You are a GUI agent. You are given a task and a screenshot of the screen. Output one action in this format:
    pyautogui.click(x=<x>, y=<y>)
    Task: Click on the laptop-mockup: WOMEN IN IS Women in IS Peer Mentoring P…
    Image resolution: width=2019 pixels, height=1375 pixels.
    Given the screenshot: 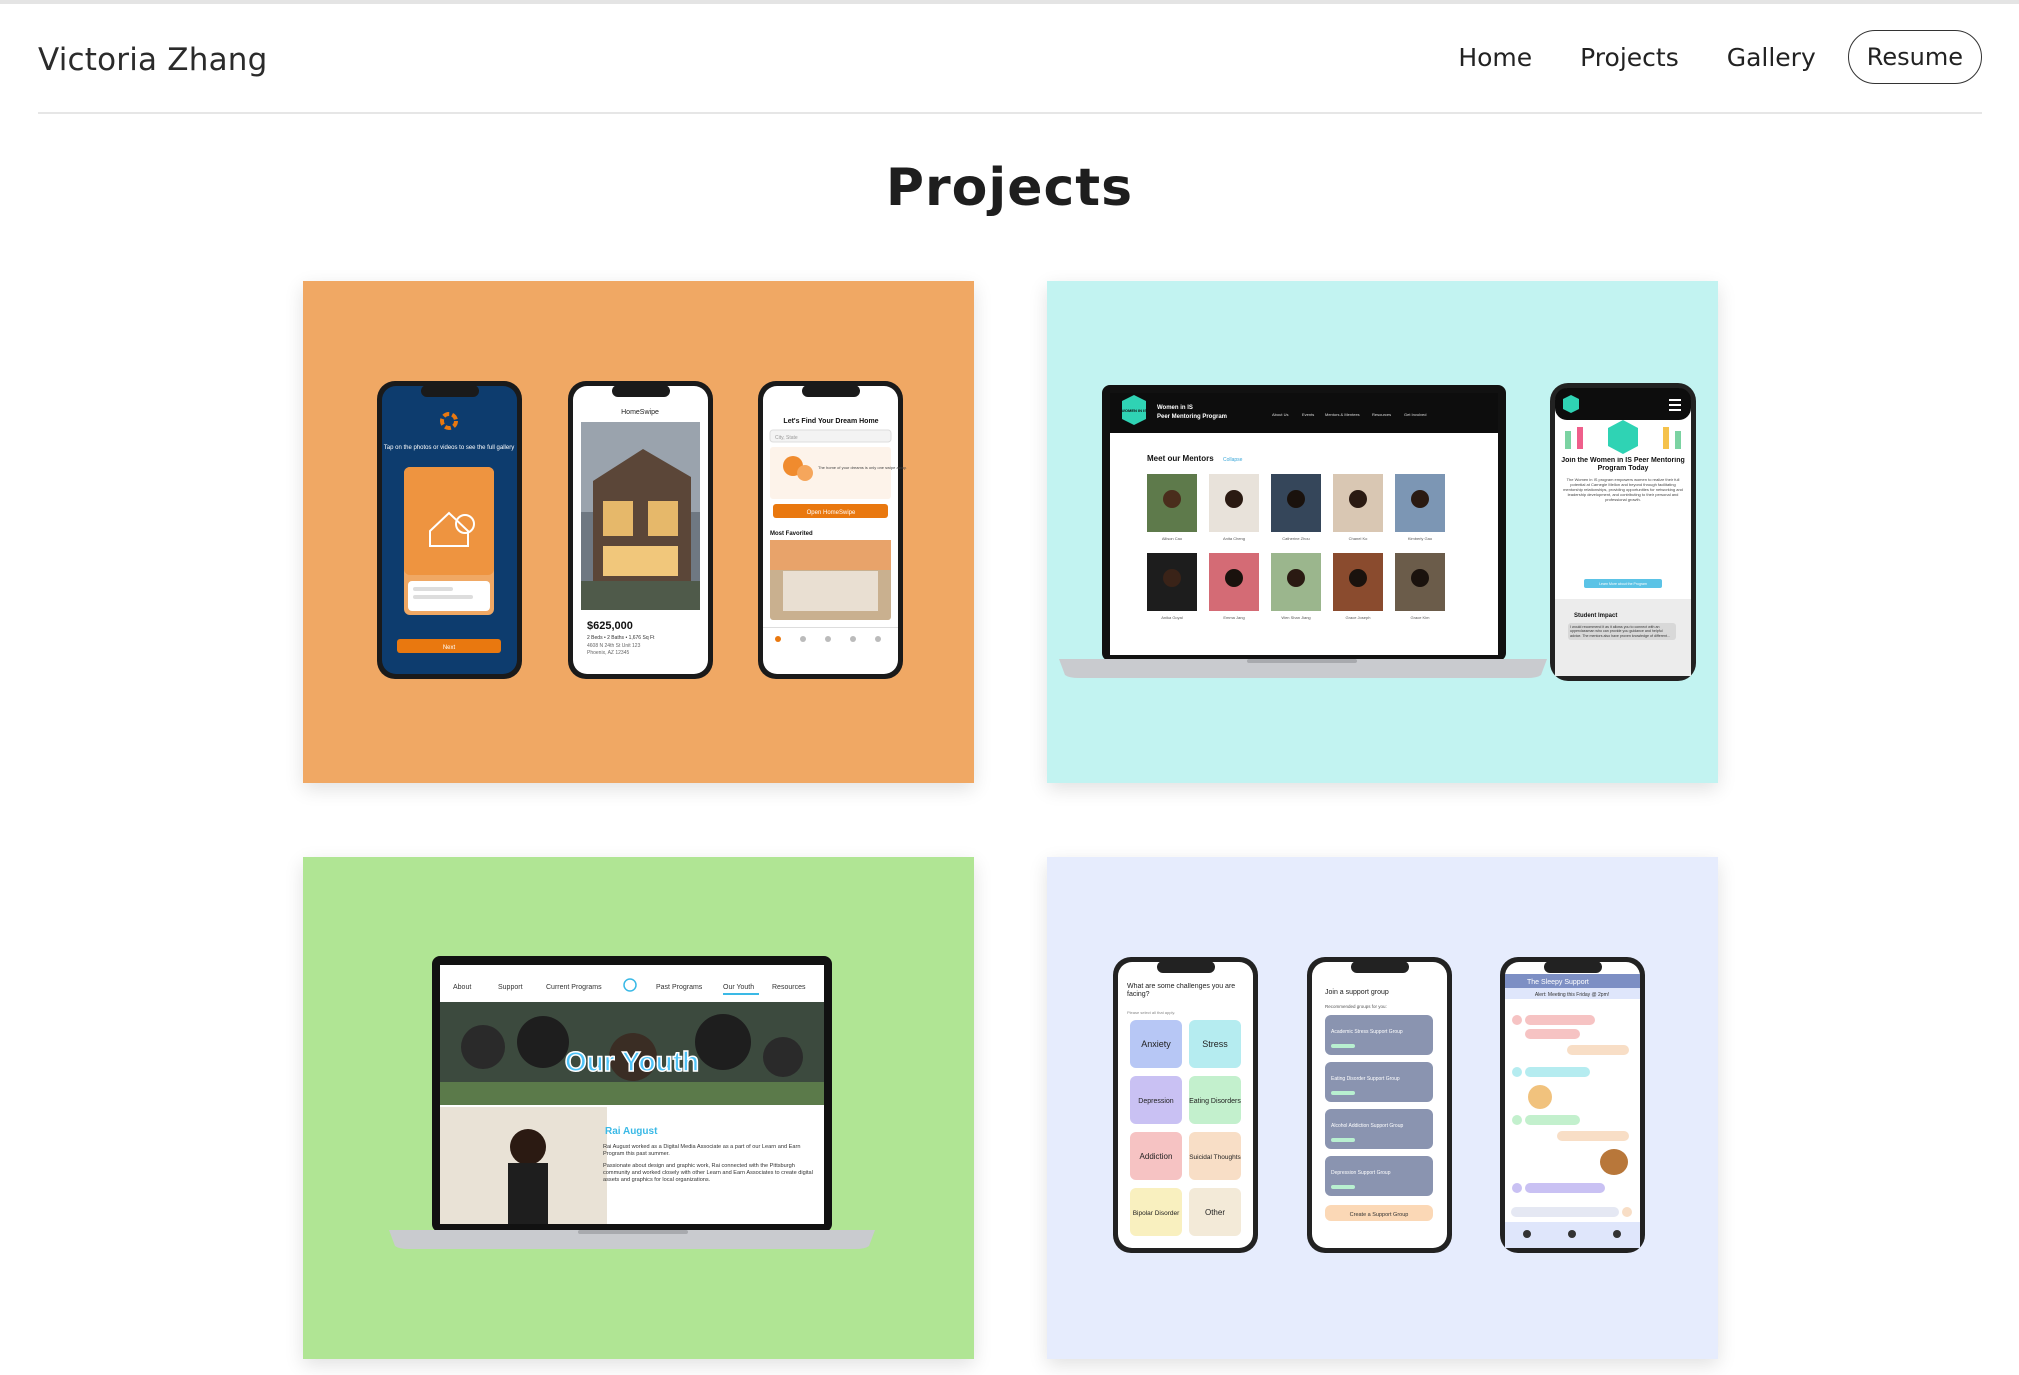 What is the action you would take?
    pyautogui.click(x=1303, y=531)
    